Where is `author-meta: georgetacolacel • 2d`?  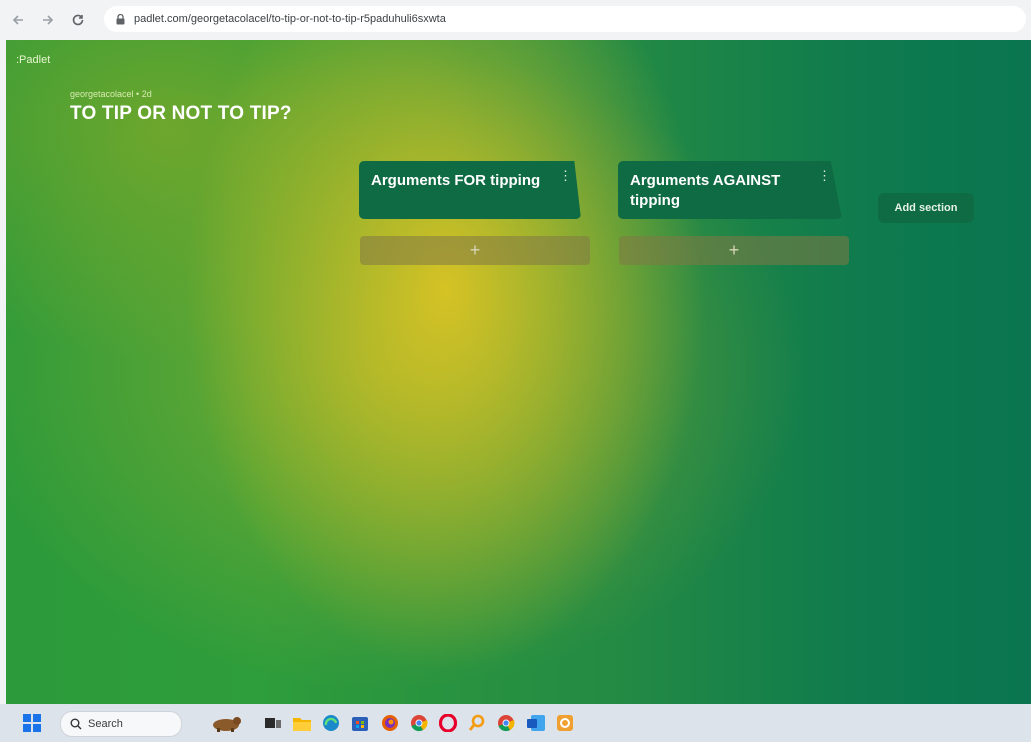
author-meta: georgetacolacel • 2d is located at coordinates (111, 94).